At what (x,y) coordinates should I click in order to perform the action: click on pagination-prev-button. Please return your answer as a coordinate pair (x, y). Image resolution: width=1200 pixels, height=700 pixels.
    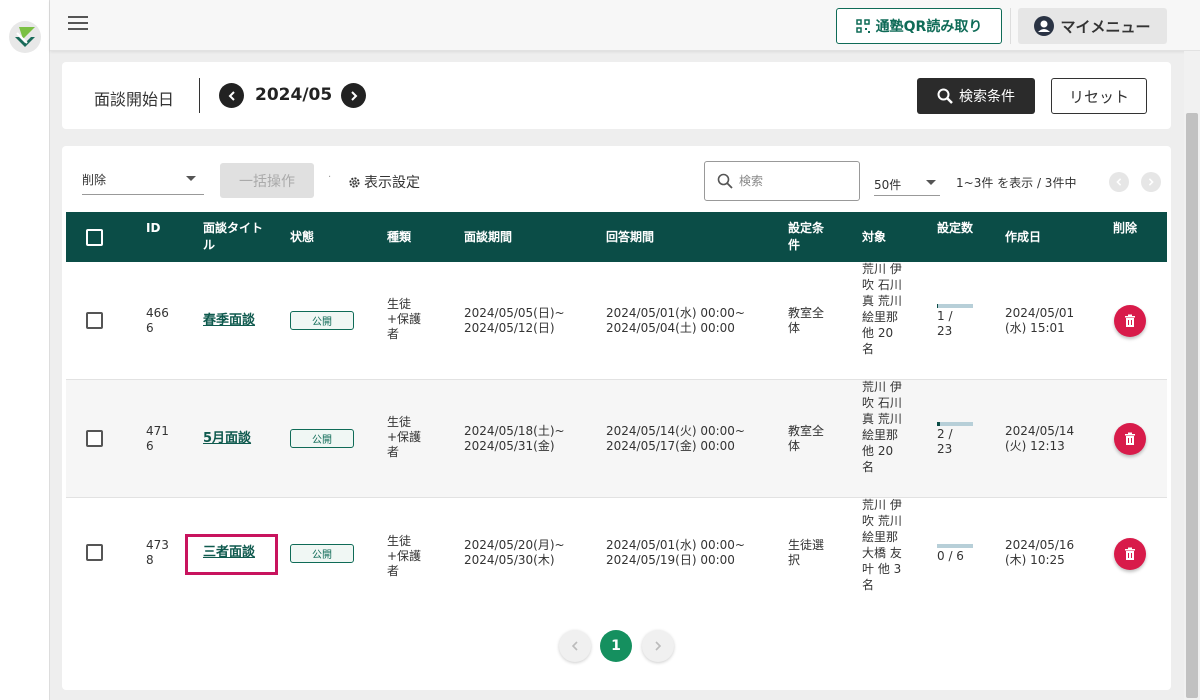
    Looking at the image, I should click on (575, 646).